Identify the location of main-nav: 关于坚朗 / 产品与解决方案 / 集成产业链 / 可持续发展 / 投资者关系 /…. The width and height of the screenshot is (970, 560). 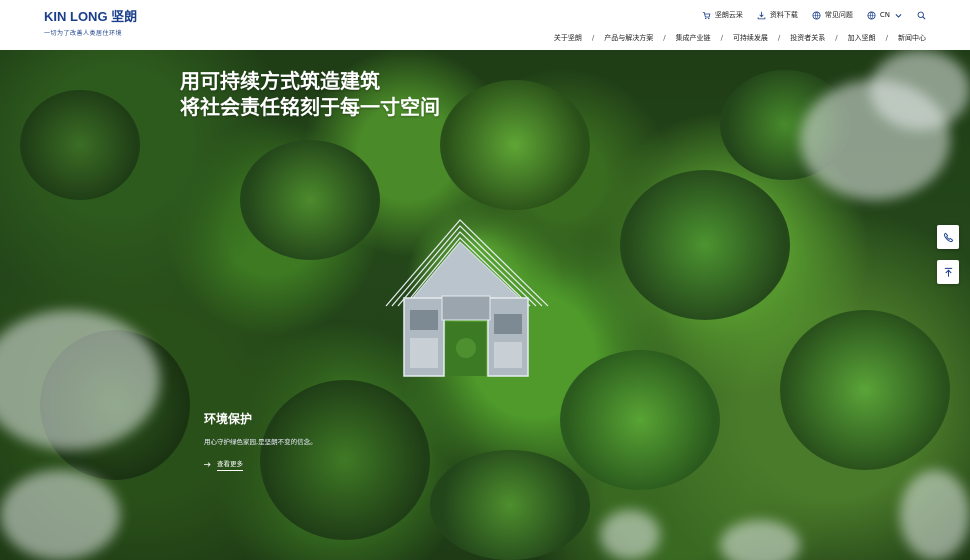
(740, 38).